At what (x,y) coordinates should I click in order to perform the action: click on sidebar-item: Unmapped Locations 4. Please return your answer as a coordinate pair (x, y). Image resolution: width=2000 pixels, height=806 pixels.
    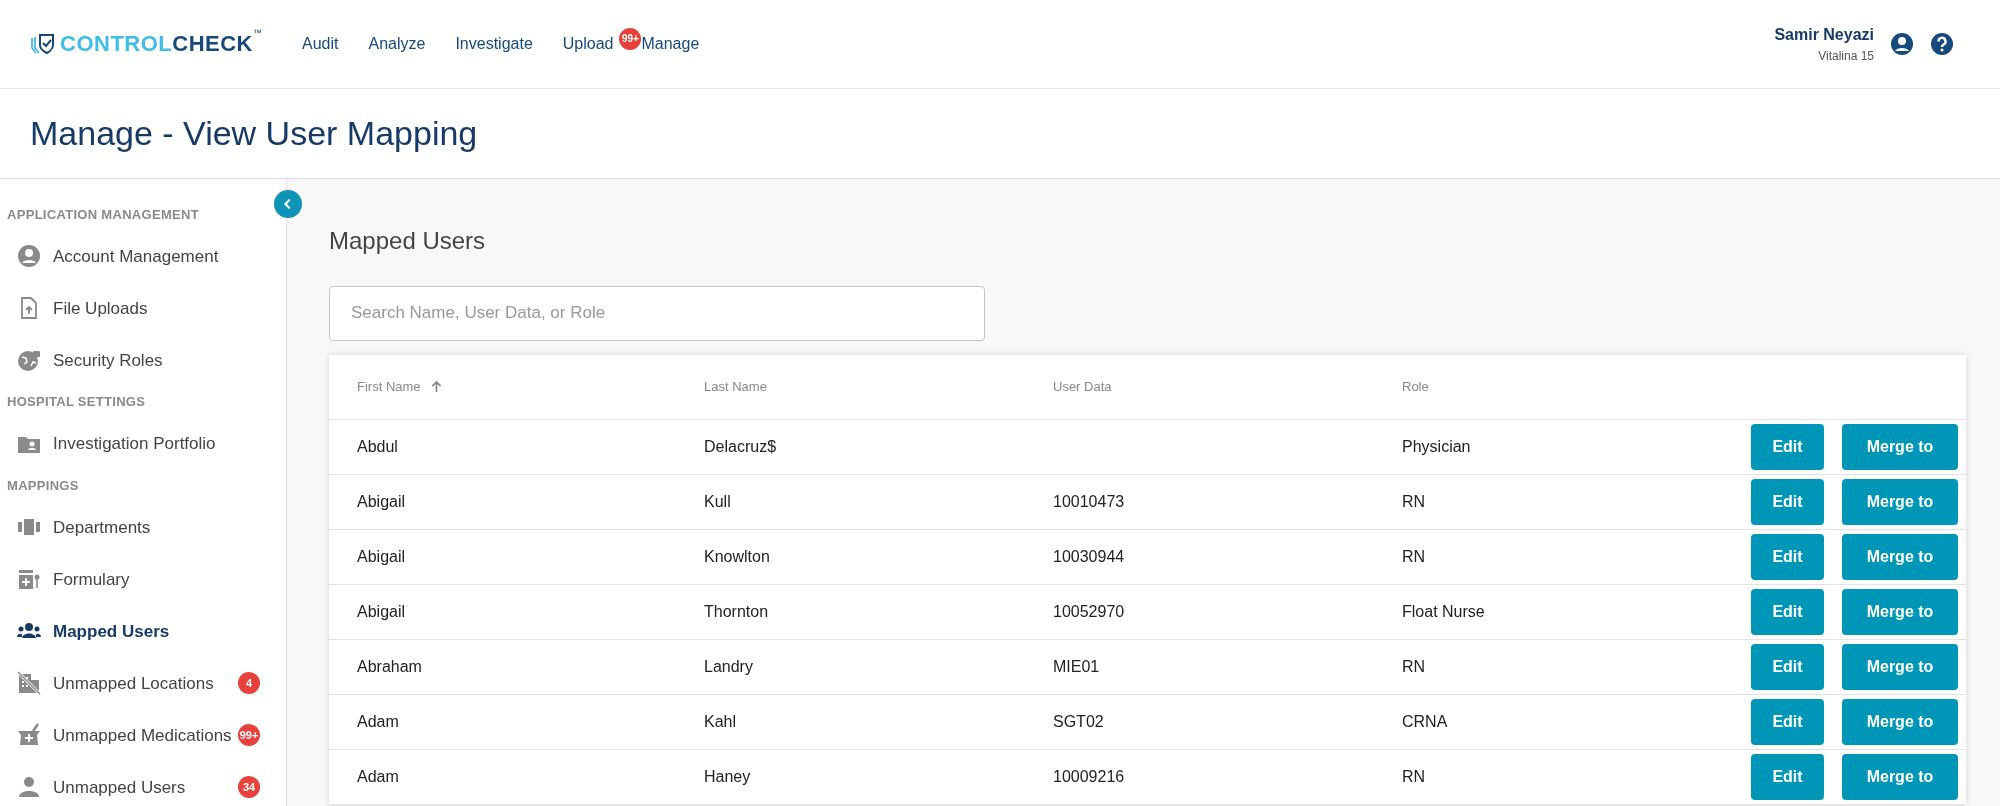
    Looking at the image, I should click on (143, 683).